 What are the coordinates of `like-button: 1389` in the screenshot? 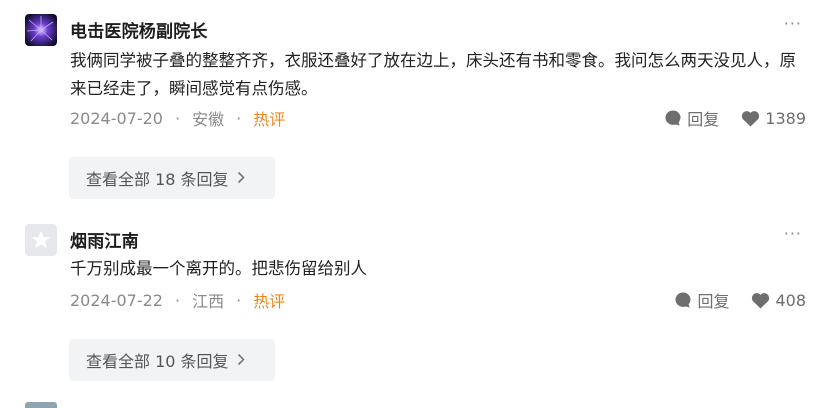 It's located at (773, 118).